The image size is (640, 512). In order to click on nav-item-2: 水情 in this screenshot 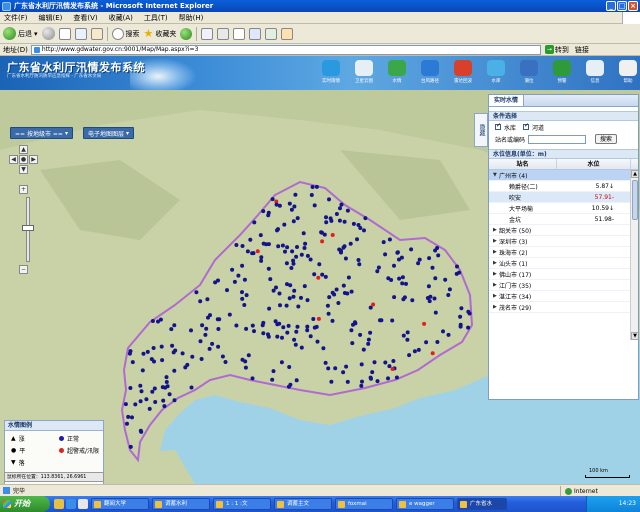, I will do `click(397, 73)`.